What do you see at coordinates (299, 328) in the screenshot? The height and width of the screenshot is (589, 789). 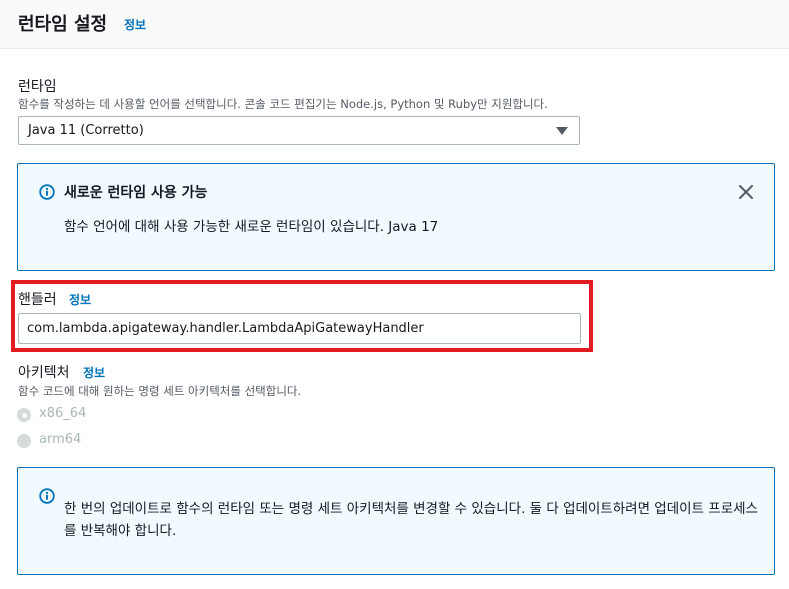 I see `handler-input` at bounding box center [299, 328].